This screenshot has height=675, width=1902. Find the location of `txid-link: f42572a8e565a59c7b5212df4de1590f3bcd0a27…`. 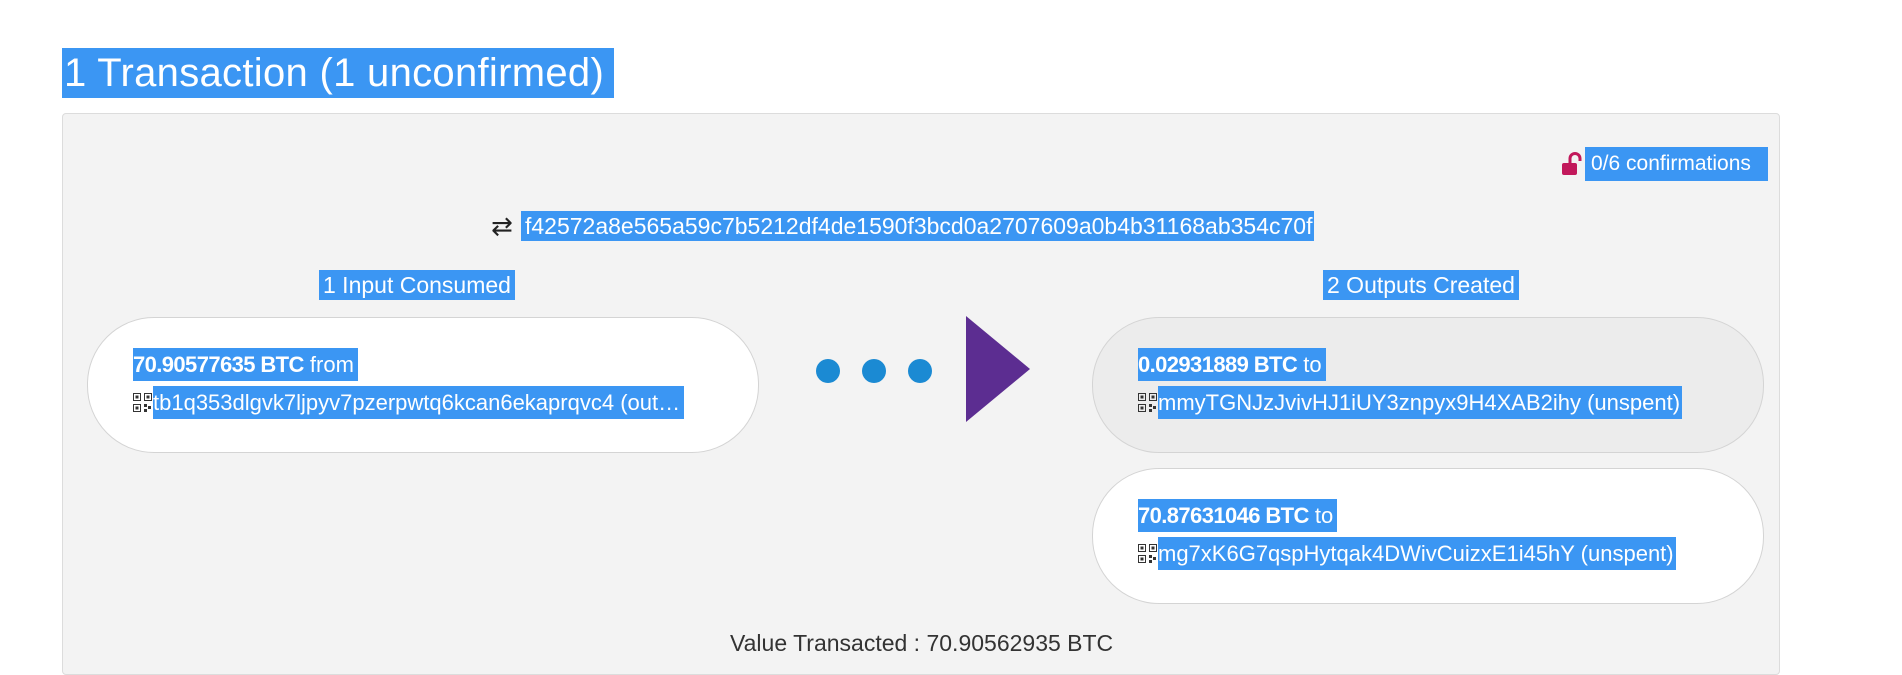

txid-link: f42572a8e565a59c7b5212df4de1590f3bcd0a27… is located at coordinates (918, 226).